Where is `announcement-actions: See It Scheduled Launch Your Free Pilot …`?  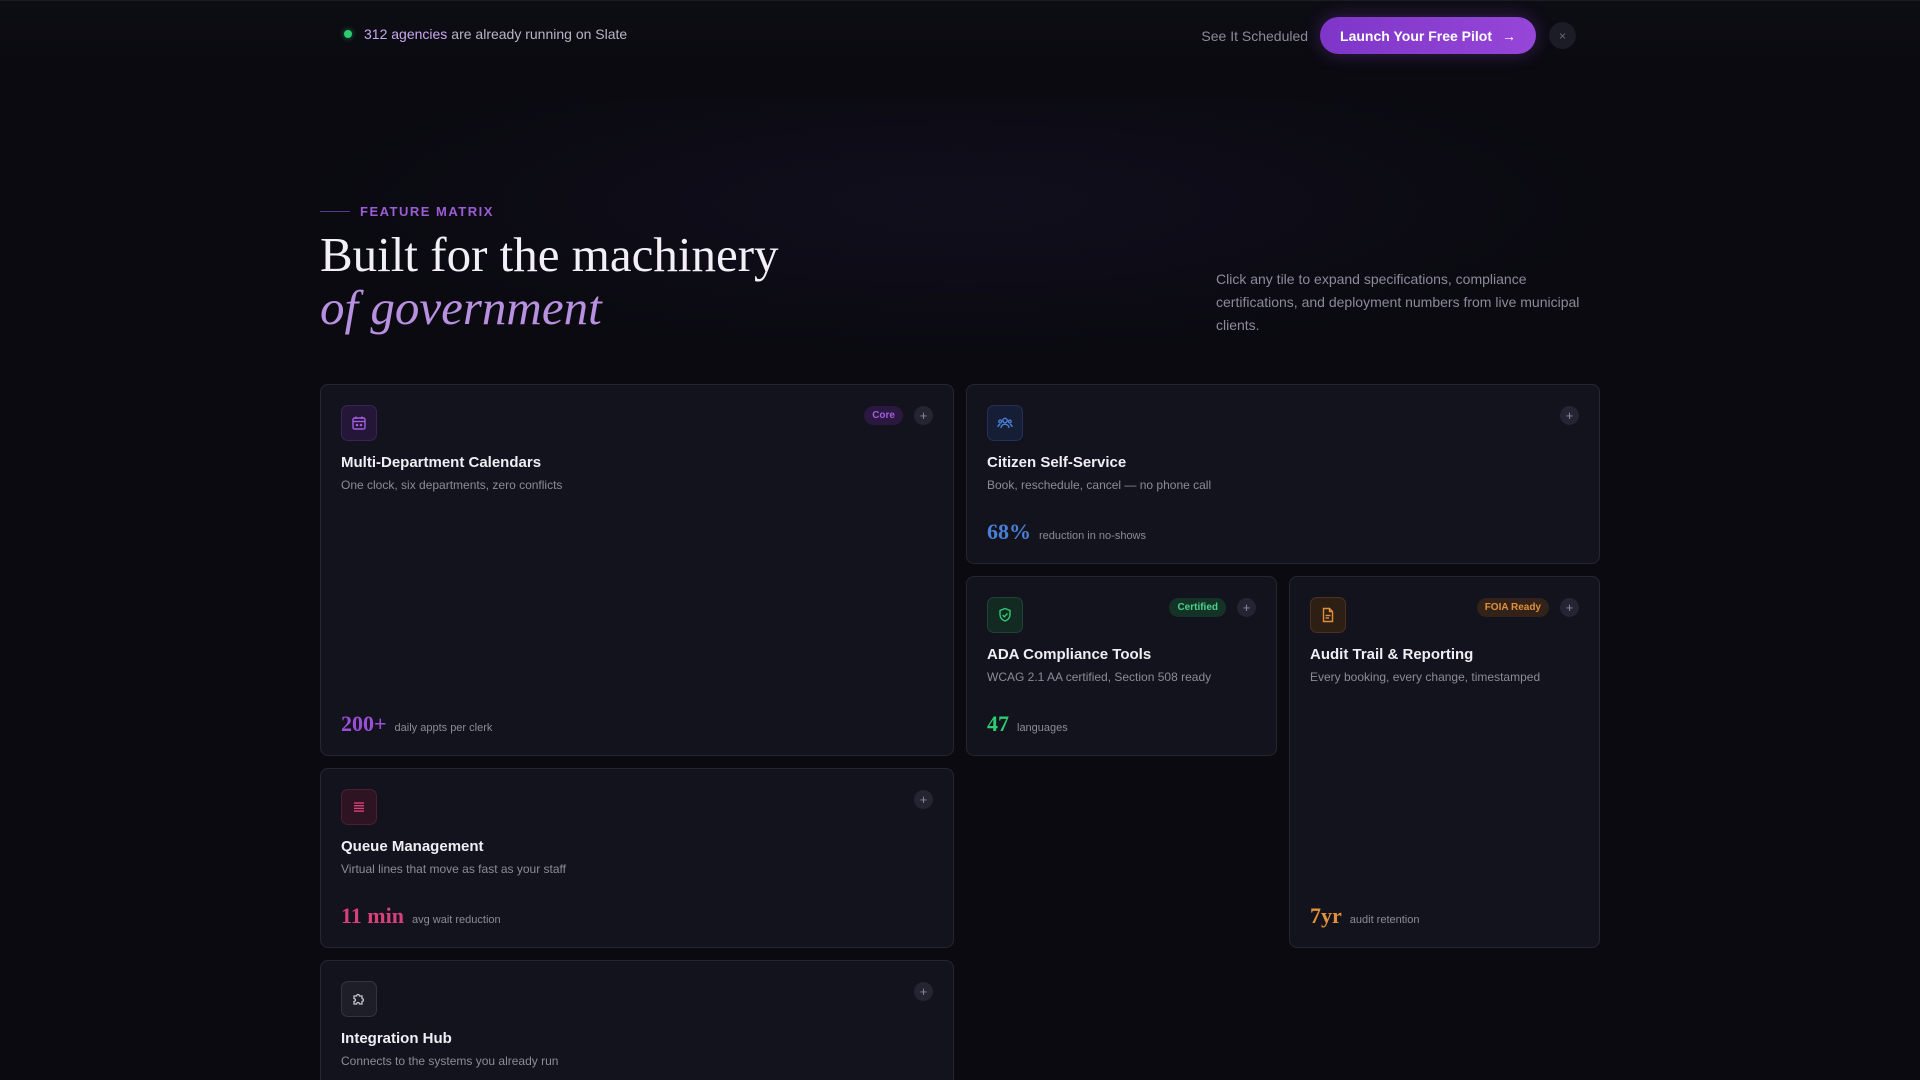 announcement-actions: See It Scheduled Launch Your Free Pilot … is located at coordinates (1388, 35).